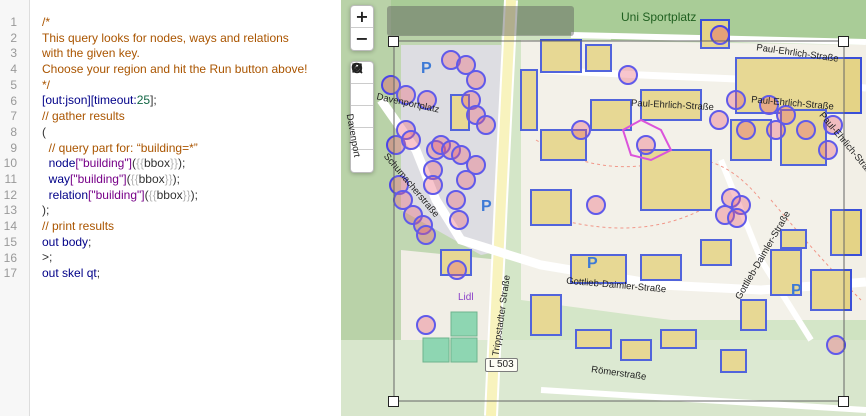  I want to click on line-number: 2, so click(13, 37).